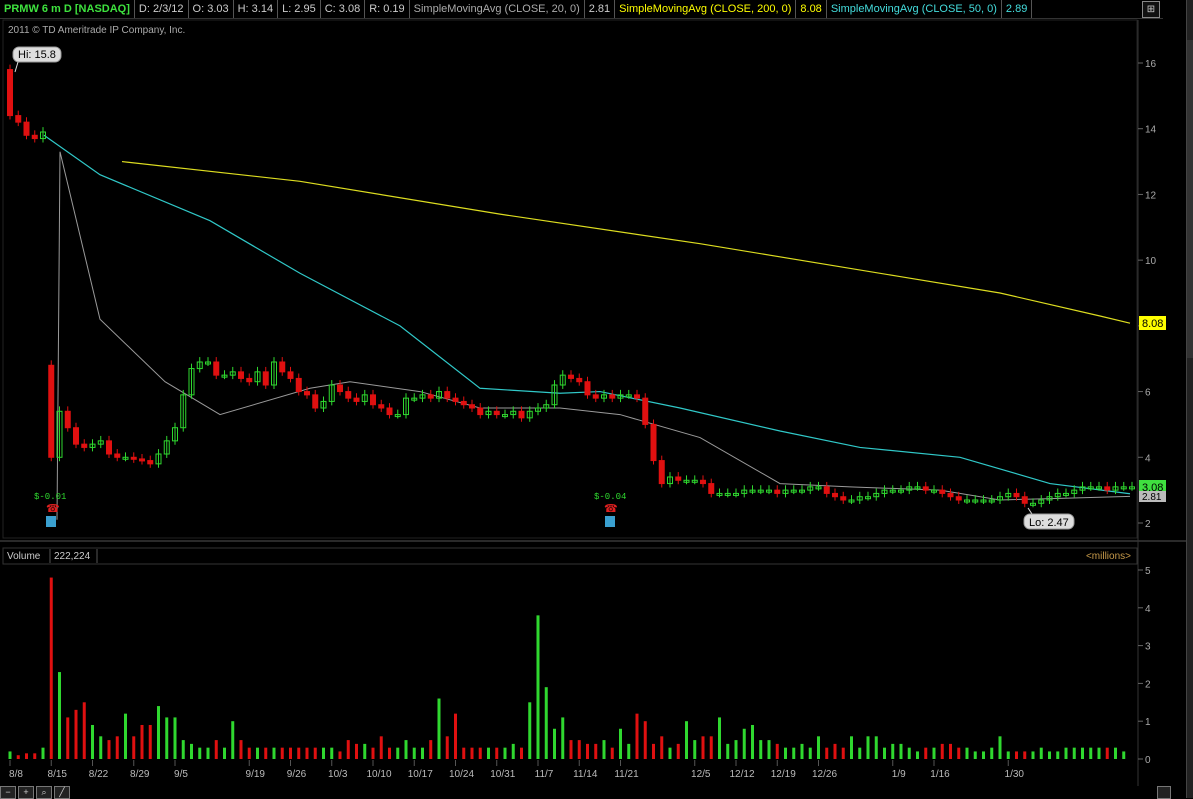 Image resolution: width=1193 pixels, height=799 pixels. Describe the element at coordinates (824, 774) in the screenshot. I see `date-tick-label: 12/26` at that location.